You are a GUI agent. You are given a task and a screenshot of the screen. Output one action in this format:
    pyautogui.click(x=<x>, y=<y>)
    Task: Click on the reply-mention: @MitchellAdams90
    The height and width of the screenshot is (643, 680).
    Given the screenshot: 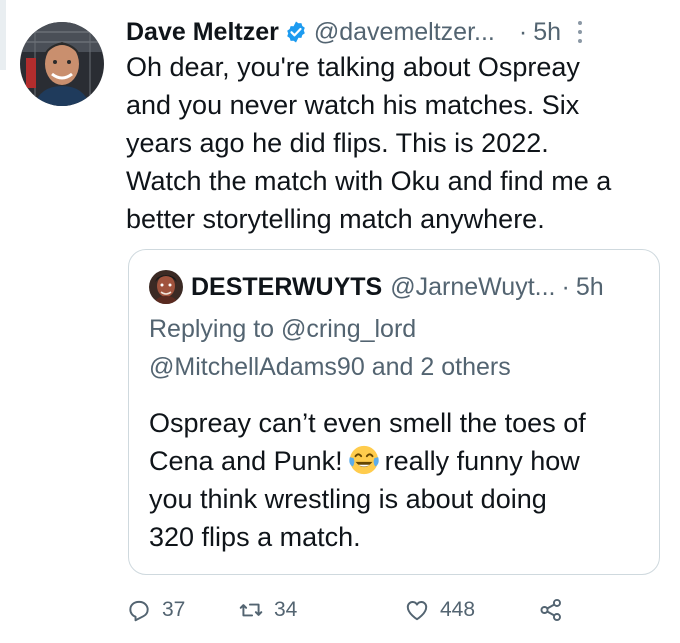 What is the action you would take?
    pyautogui.click(x=257, y=367)
    